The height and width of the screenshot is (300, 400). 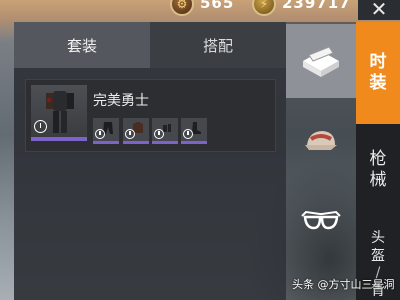 I want to click on bp-coin-icon: ⚙, so click(x=182, y=8).